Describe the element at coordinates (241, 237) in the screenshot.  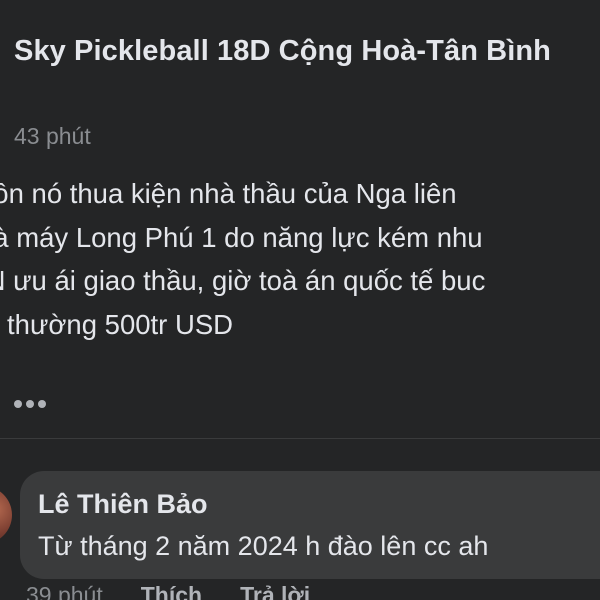
I see `post-text-line: hà máy Long Phú 1 do năng lực kém nhu` at that location.